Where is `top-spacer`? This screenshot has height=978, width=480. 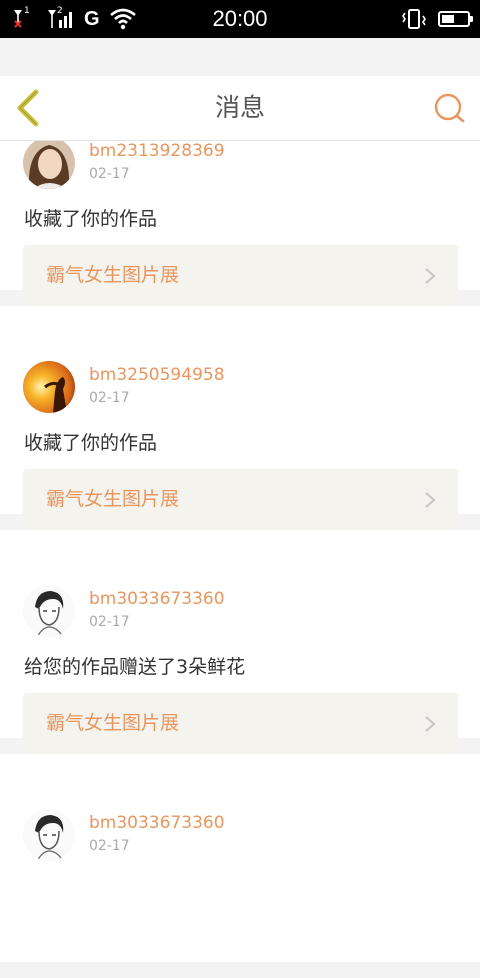 top-spacer is located at coordinates (240, 57).